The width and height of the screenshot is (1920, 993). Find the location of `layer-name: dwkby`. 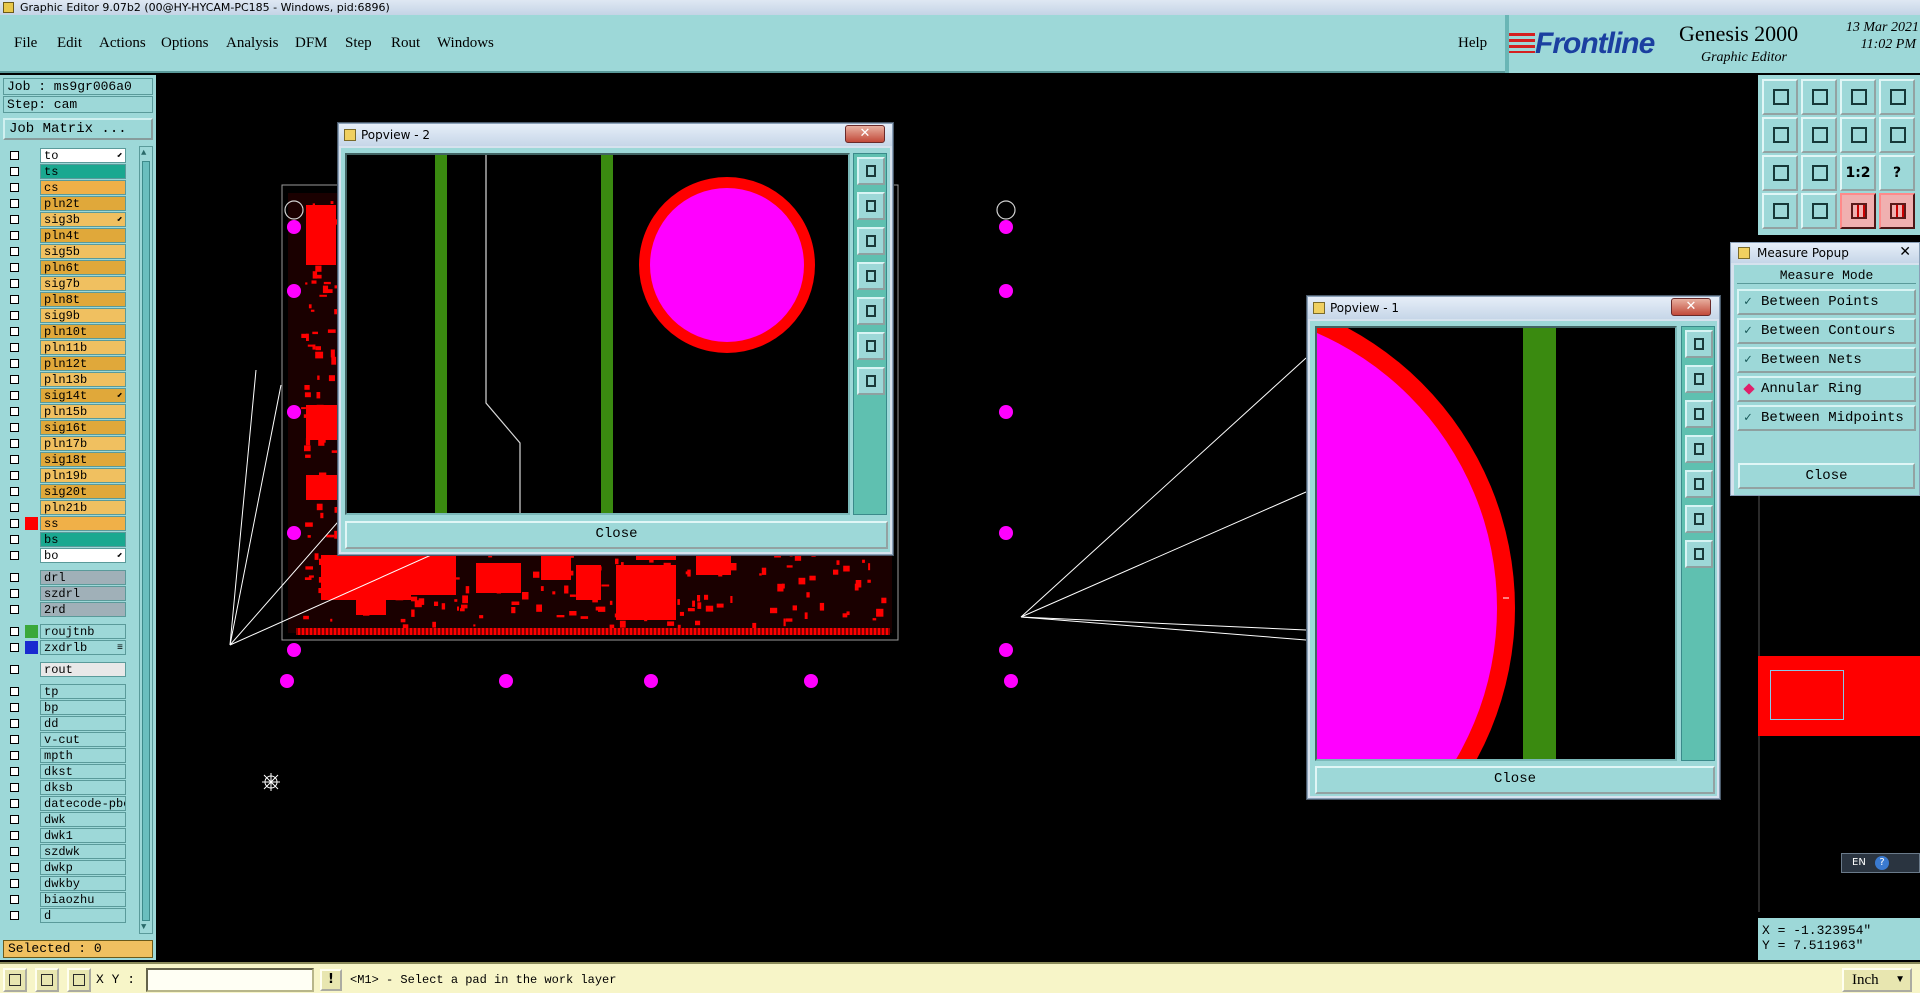

layer-name: dwkby is located at coordinates (83, 883).